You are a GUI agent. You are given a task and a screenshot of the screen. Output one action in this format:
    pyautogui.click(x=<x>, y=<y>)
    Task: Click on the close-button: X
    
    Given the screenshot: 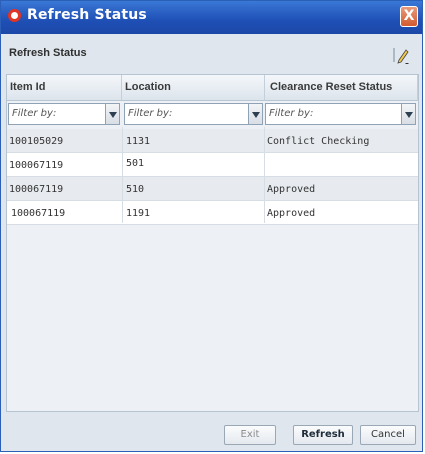 What is the action you would take?
    pyautogui.click(x=409, y=16)
    